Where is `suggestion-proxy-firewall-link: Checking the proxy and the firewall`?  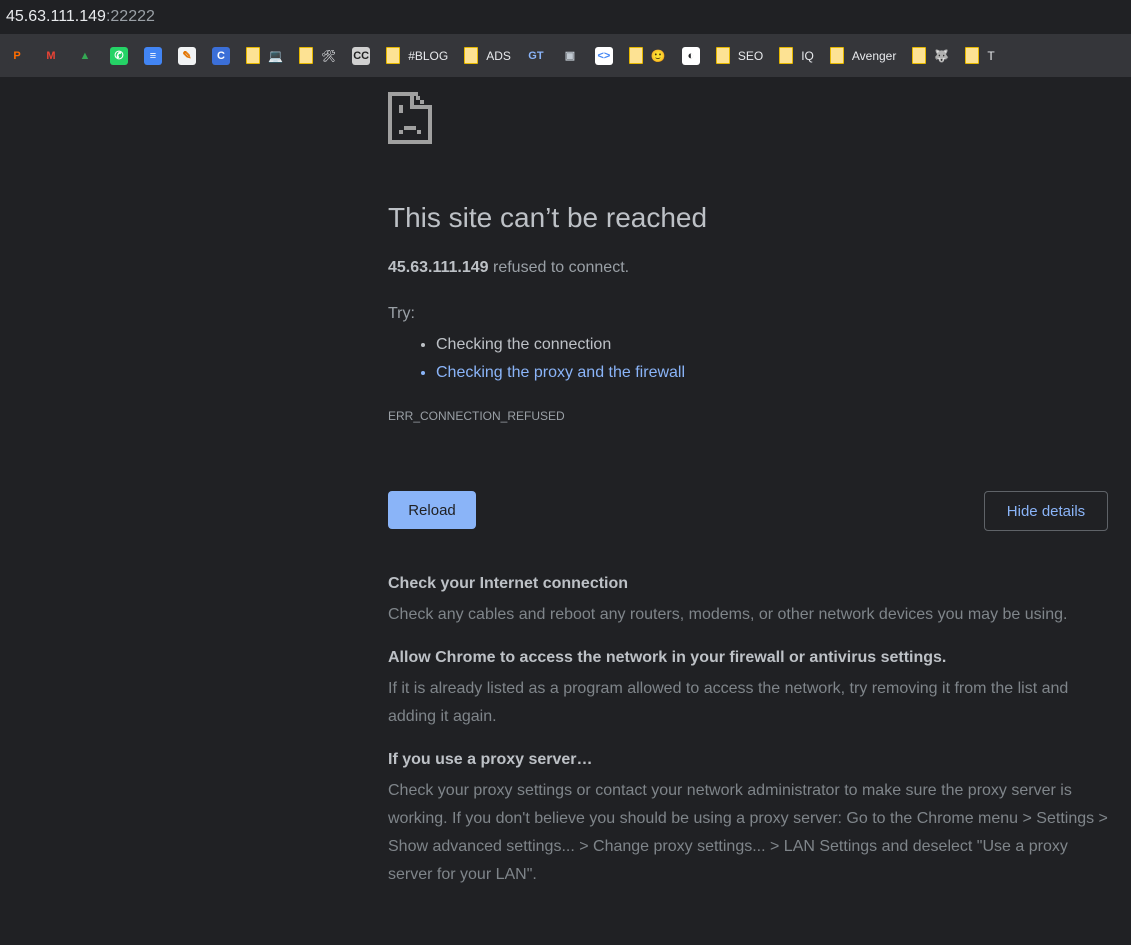
suggestion-proxy-firewall-link: Checking the proxy and the firewall is located at coordinates (560, 373).